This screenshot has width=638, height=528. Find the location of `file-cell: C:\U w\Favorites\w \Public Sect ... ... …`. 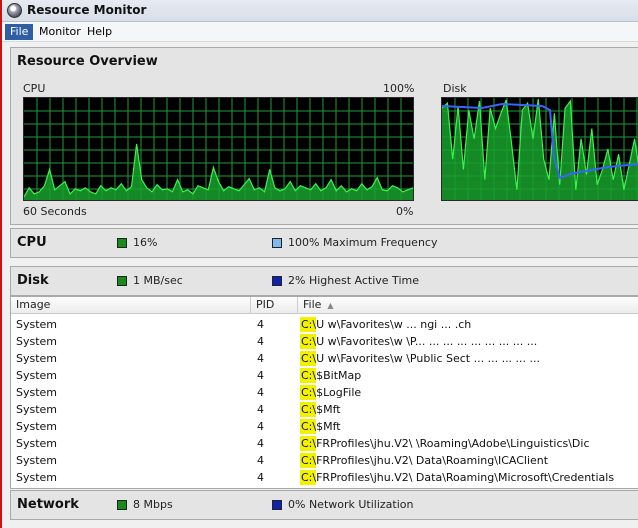

file-cell: C:\U w\Favorites\w \Public Sect ... ... … is located at coordinates (421, 358).